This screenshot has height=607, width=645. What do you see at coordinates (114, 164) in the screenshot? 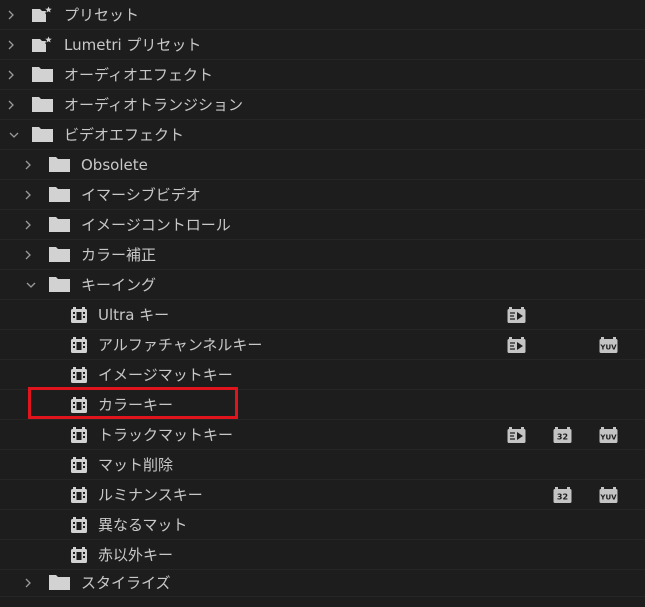
I see `tree-item-label: Obsolete` at bounding box center [114, 164].